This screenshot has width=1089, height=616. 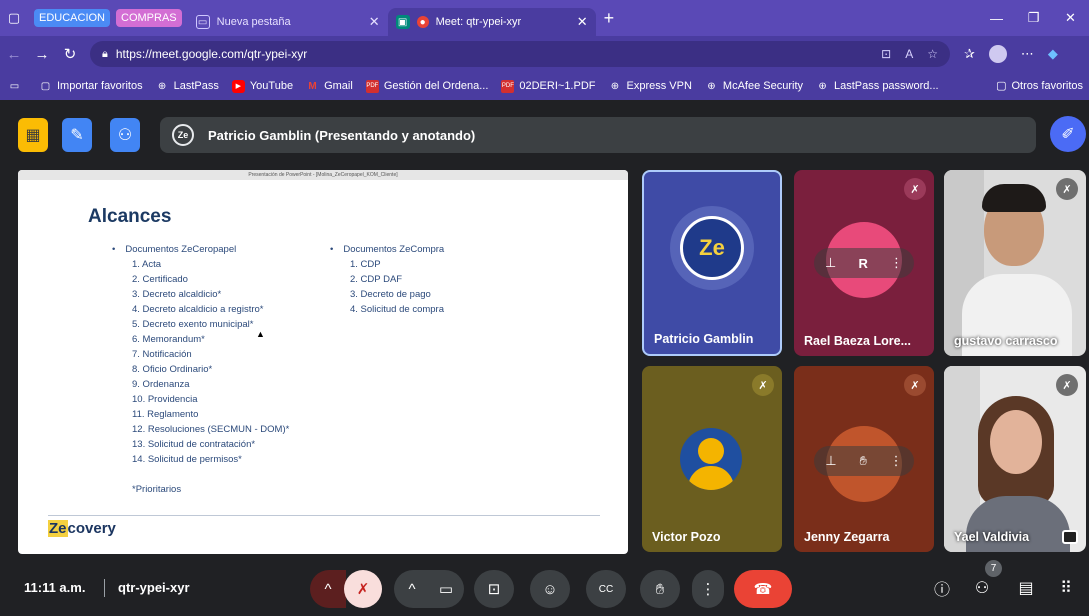 What do you see at coordinates (125, 135) in the screenshot?
I see `people-share-icon: ⚇` at bounding box center [125, 135].